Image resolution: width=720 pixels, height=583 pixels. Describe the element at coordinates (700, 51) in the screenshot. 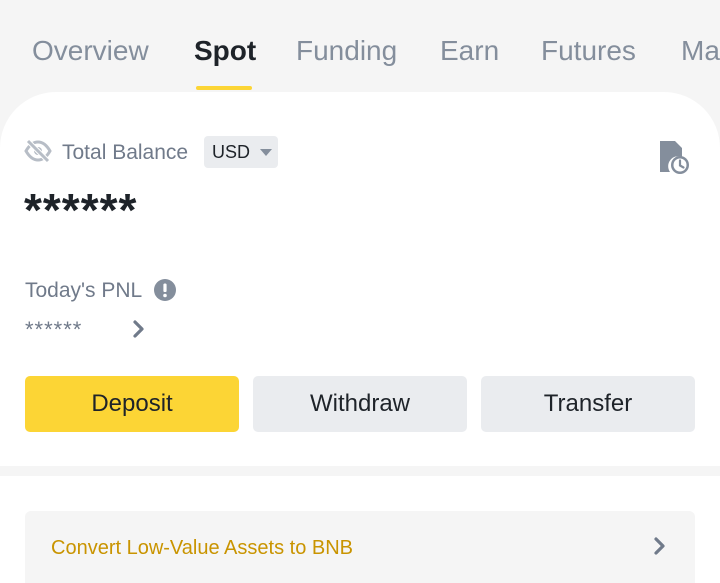

I see `tab-margin: Ma` at that location.